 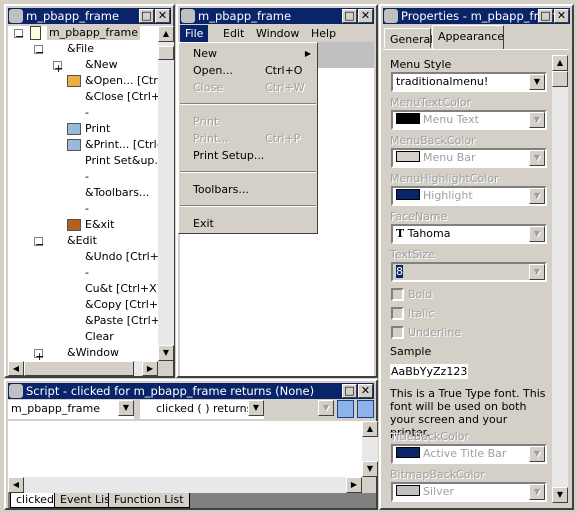 I want to click on tree-item: &Close [Ctrl+W, so click(x=121, y=97).